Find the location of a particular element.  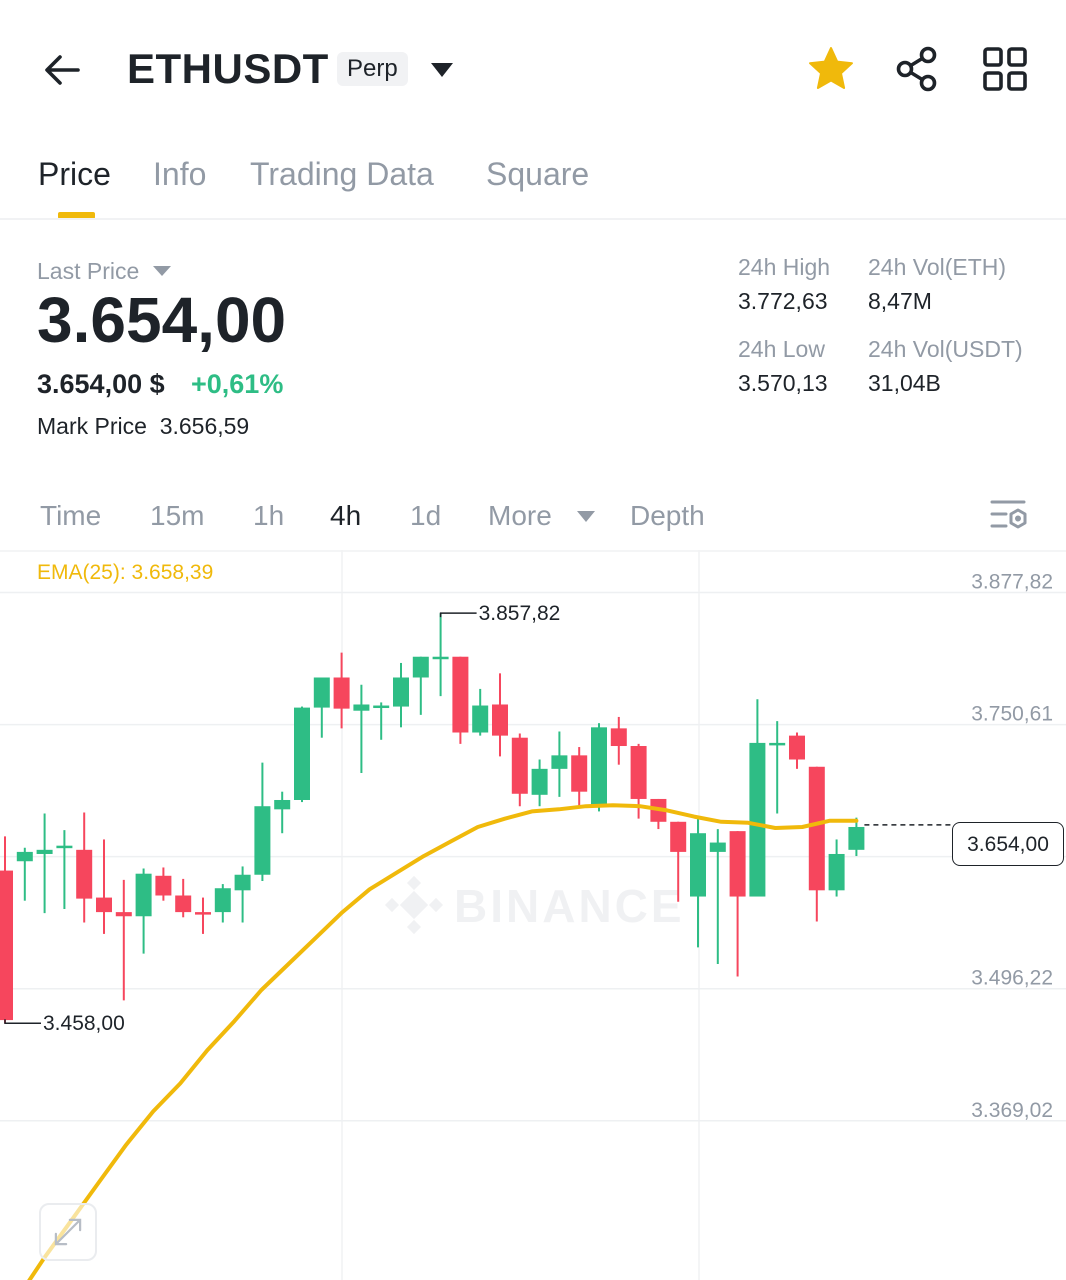

price-axis-label: 3.496,22 is located at coordinates (1012, 978).